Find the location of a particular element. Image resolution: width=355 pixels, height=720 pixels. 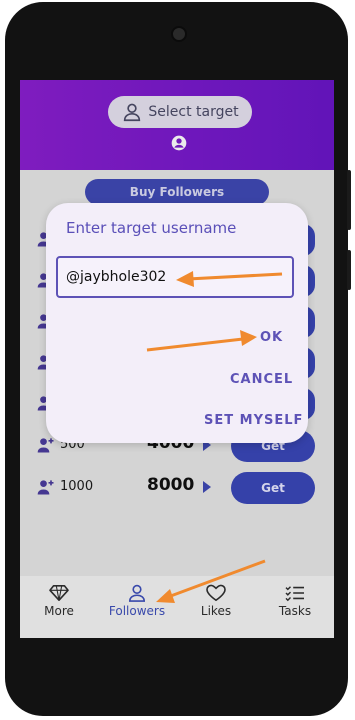

annotation-arrow-input is located at coordinates (229, 279).